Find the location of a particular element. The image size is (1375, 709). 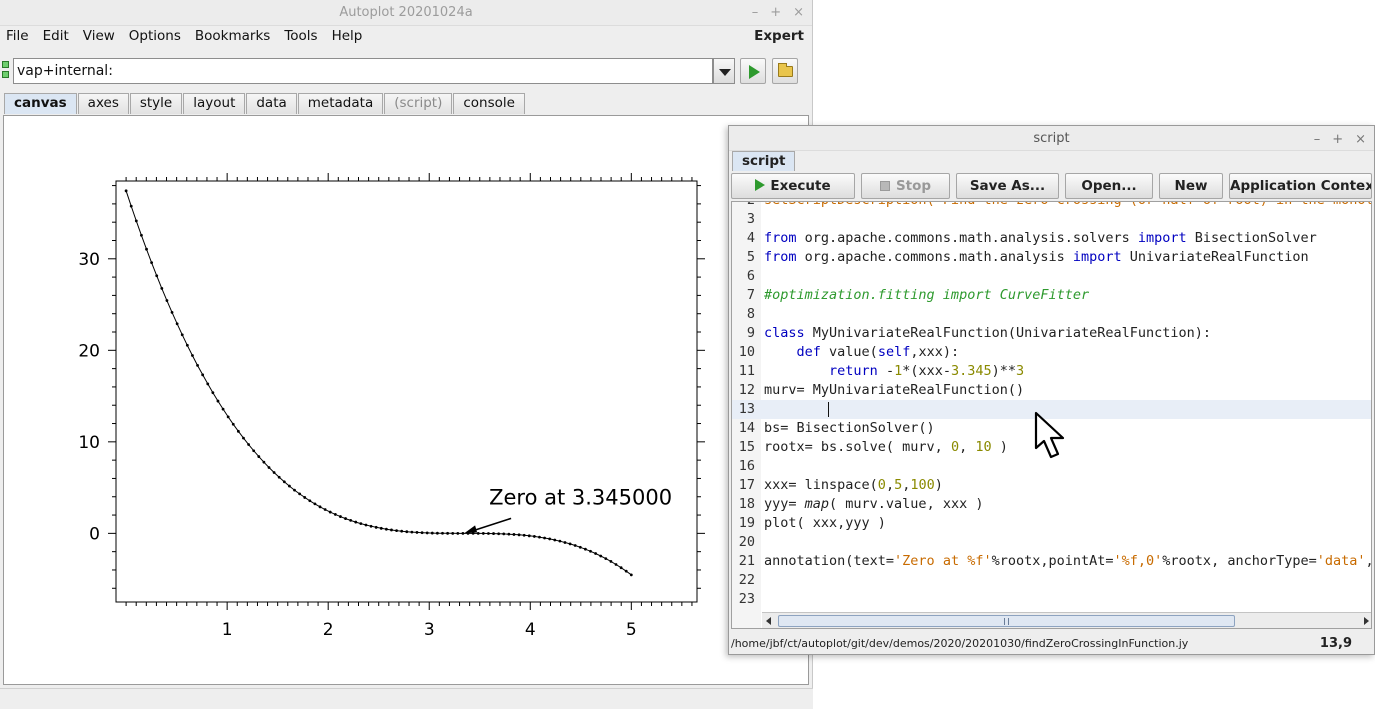

horizontal-scrollbar is located at coordinates (1066, 620).